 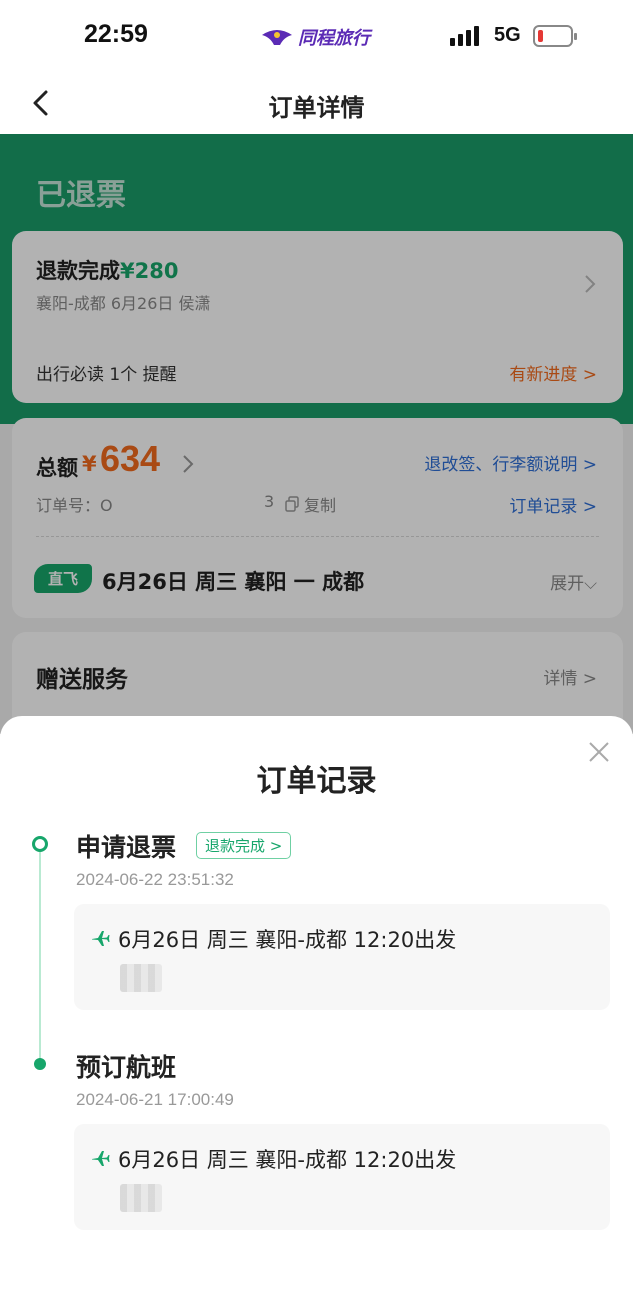 I want to click on nav-bar: 订单详情, so click(x=316, y=103).